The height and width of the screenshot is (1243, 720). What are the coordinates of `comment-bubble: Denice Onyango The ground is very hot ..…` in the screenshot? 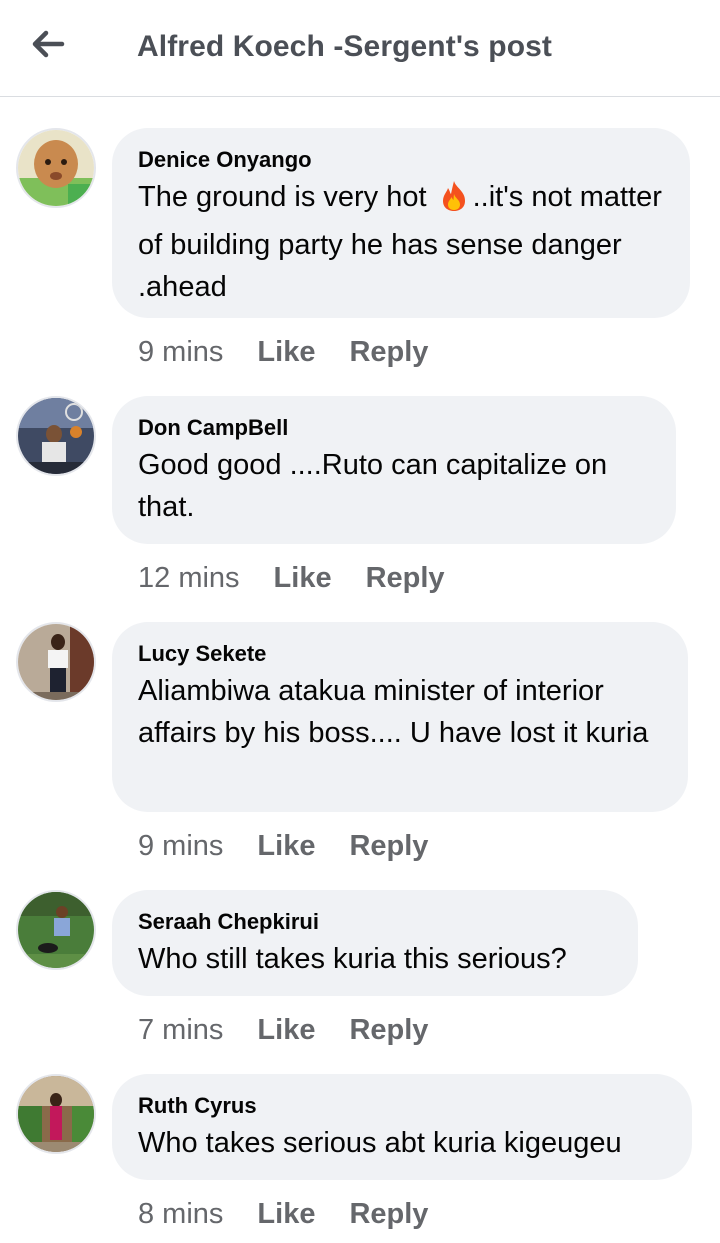 It's located at (401, 223).